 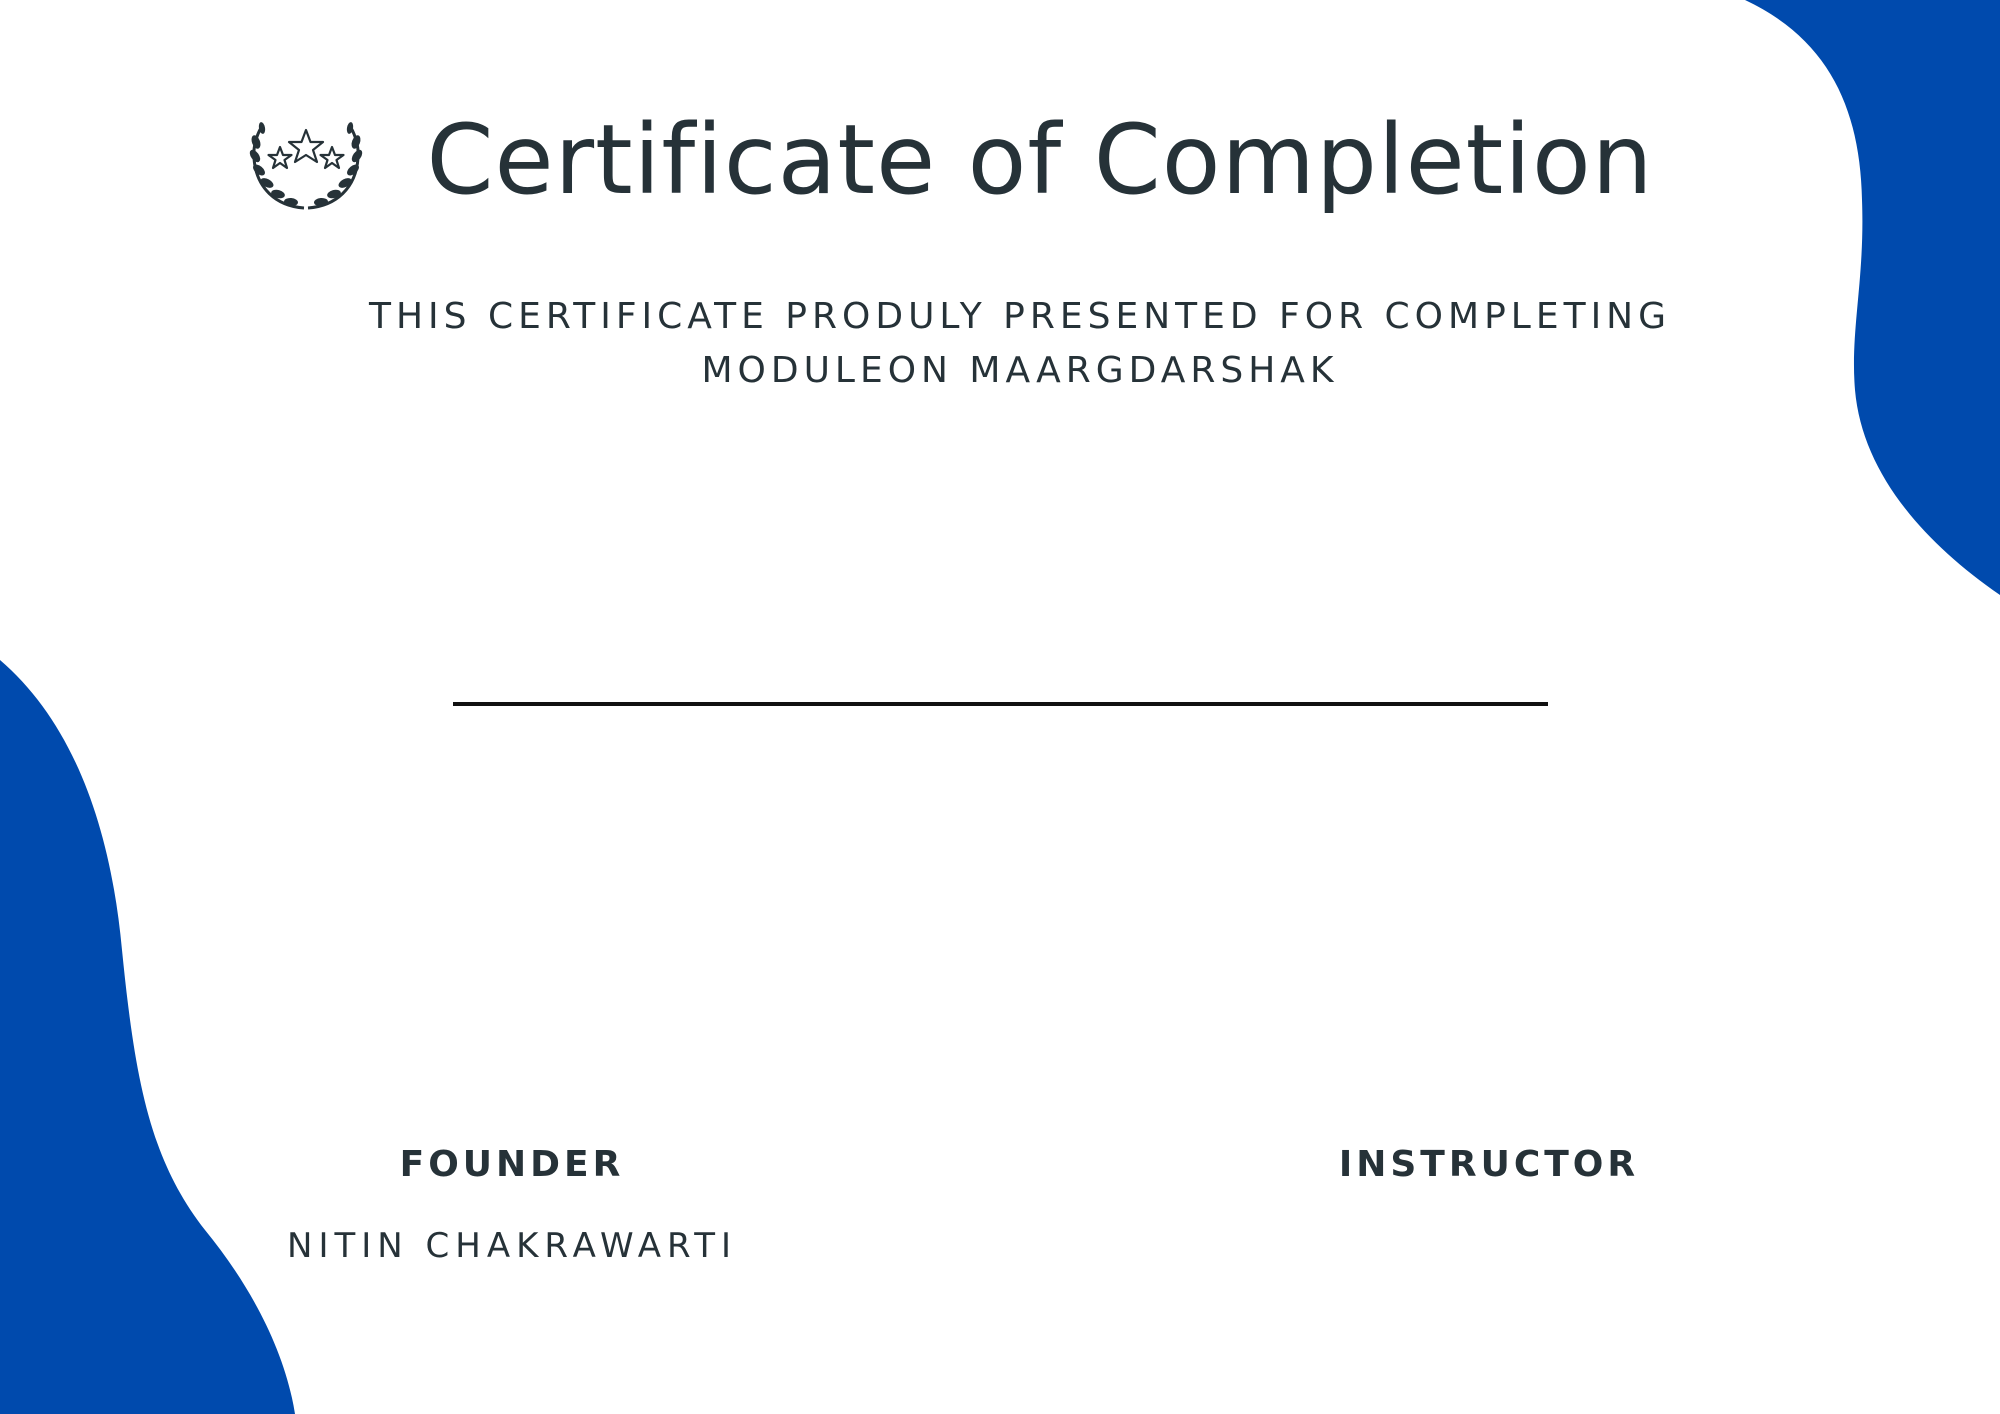 What do you see at coordinates (1000, 704) in the screenshot?
I see `recipient-name-line` at bounding box center [1000, 704].